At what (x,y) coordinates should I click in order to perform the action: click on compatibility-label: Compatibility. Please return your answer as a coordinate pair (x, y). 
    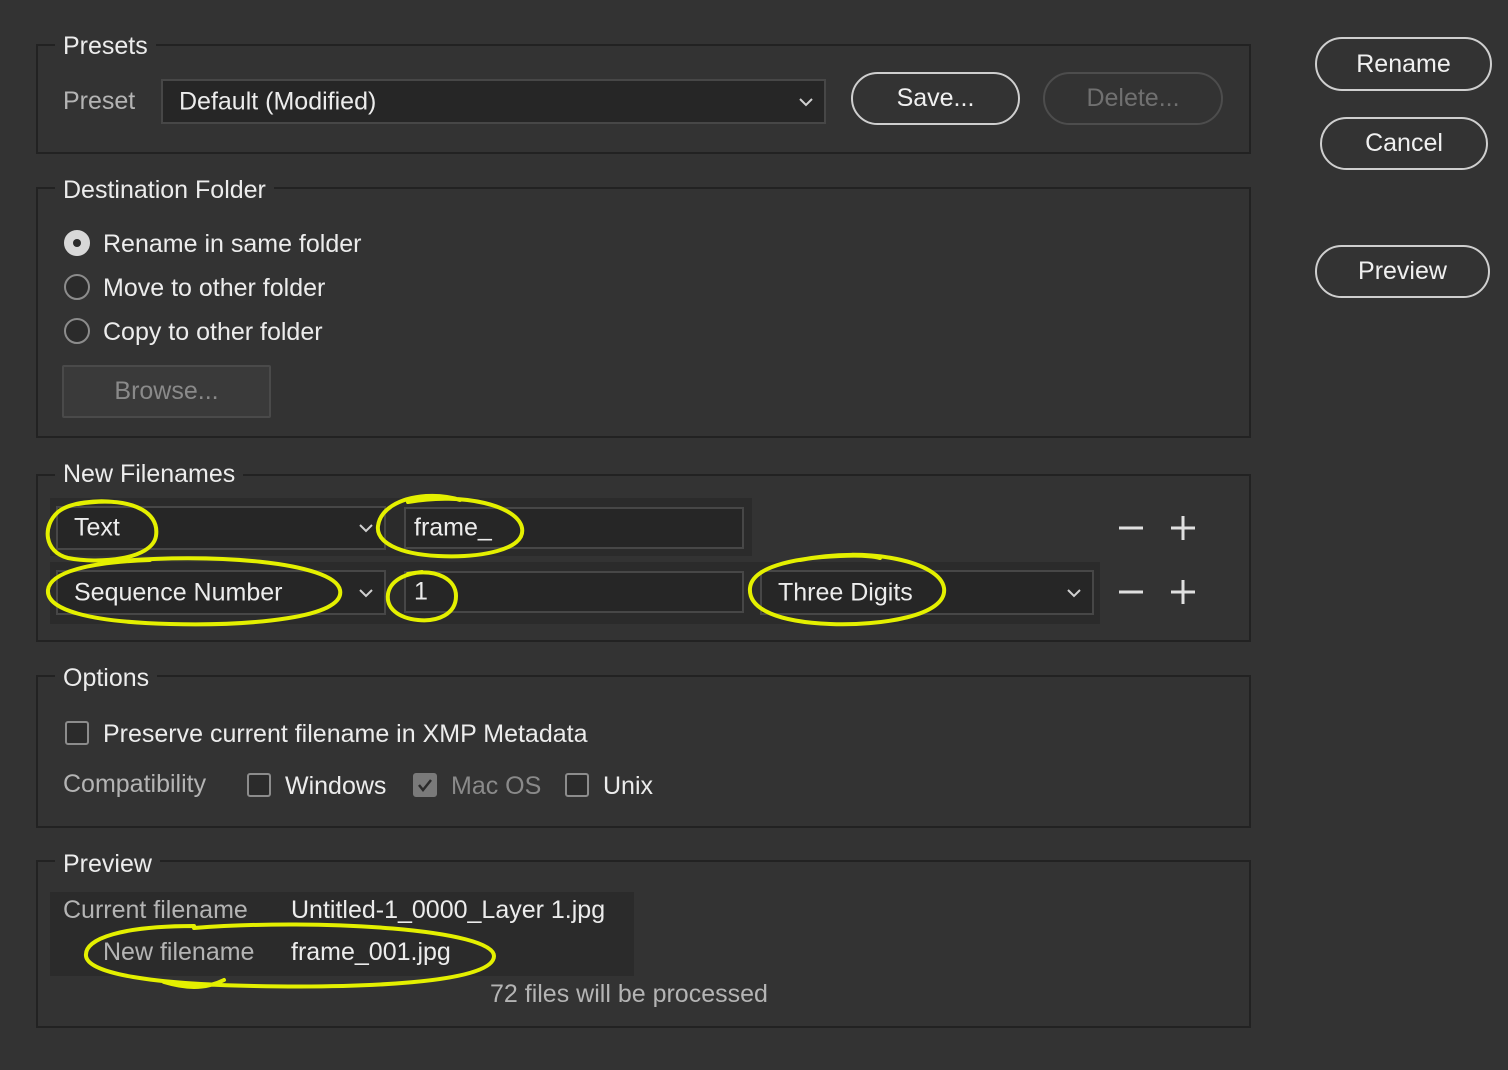
    Looking at the image, I should click on (135, 784).